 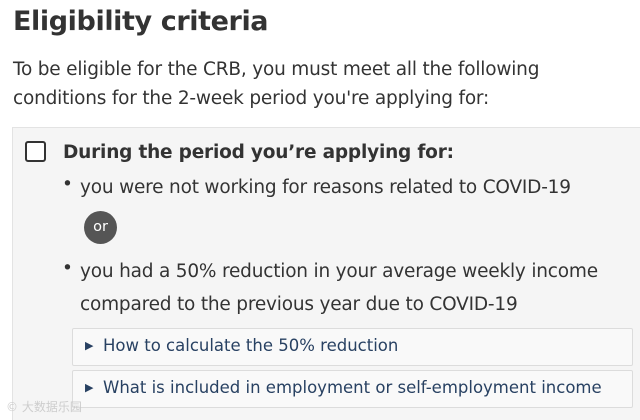 I want to click on section-heading: Eligibility criteria, so click(x=141, y=21).